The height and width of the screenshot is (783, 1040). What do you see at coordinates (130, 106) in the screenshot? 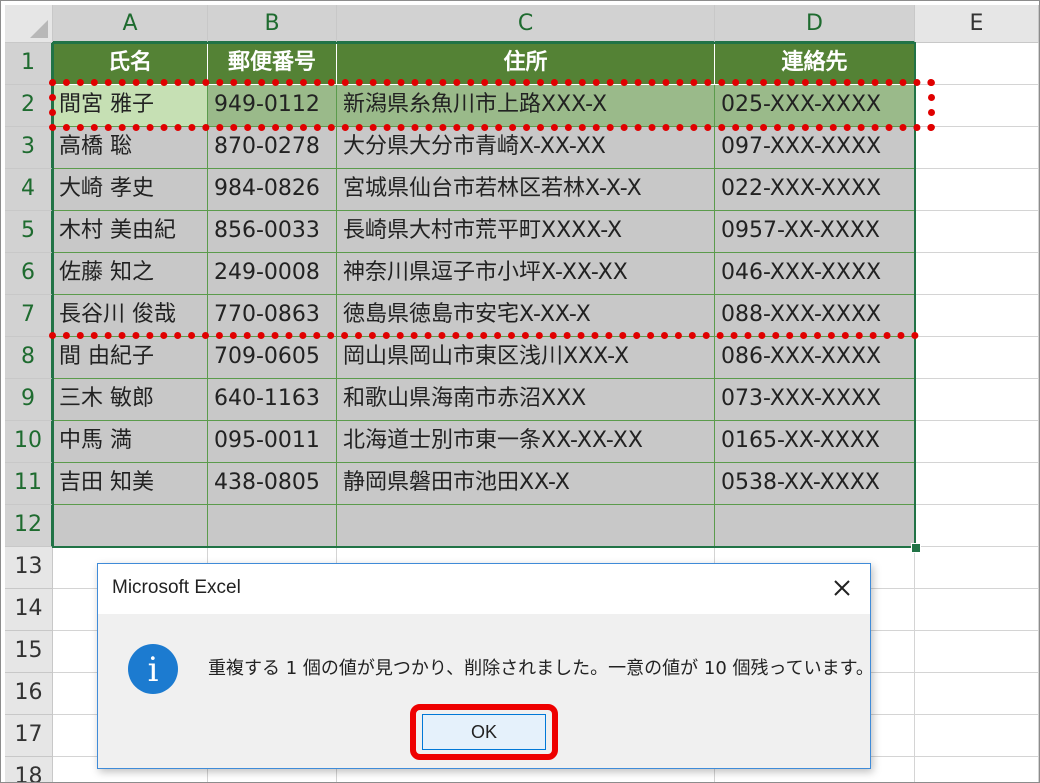
I see `table-cell: 間宮 雅子` at bounding box center [130, 106].